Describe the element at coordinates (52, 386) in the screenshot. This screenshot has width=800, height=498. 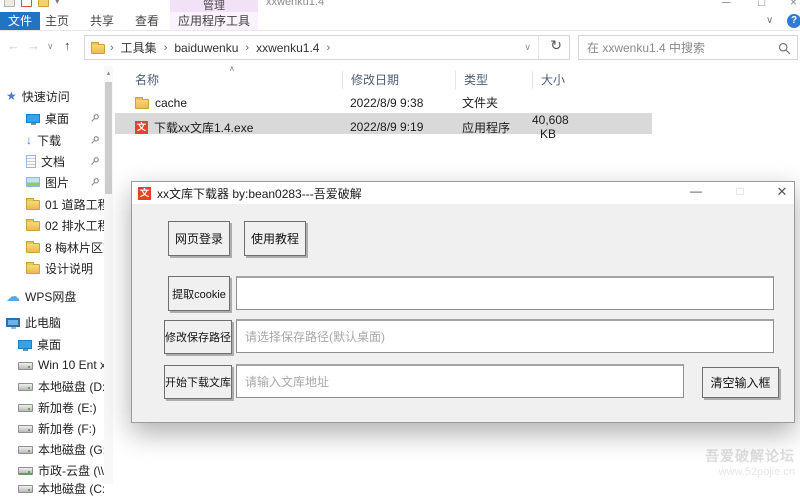
I see `sidebar-item-drive-d: 本地磁盘 (D:)` at that location.